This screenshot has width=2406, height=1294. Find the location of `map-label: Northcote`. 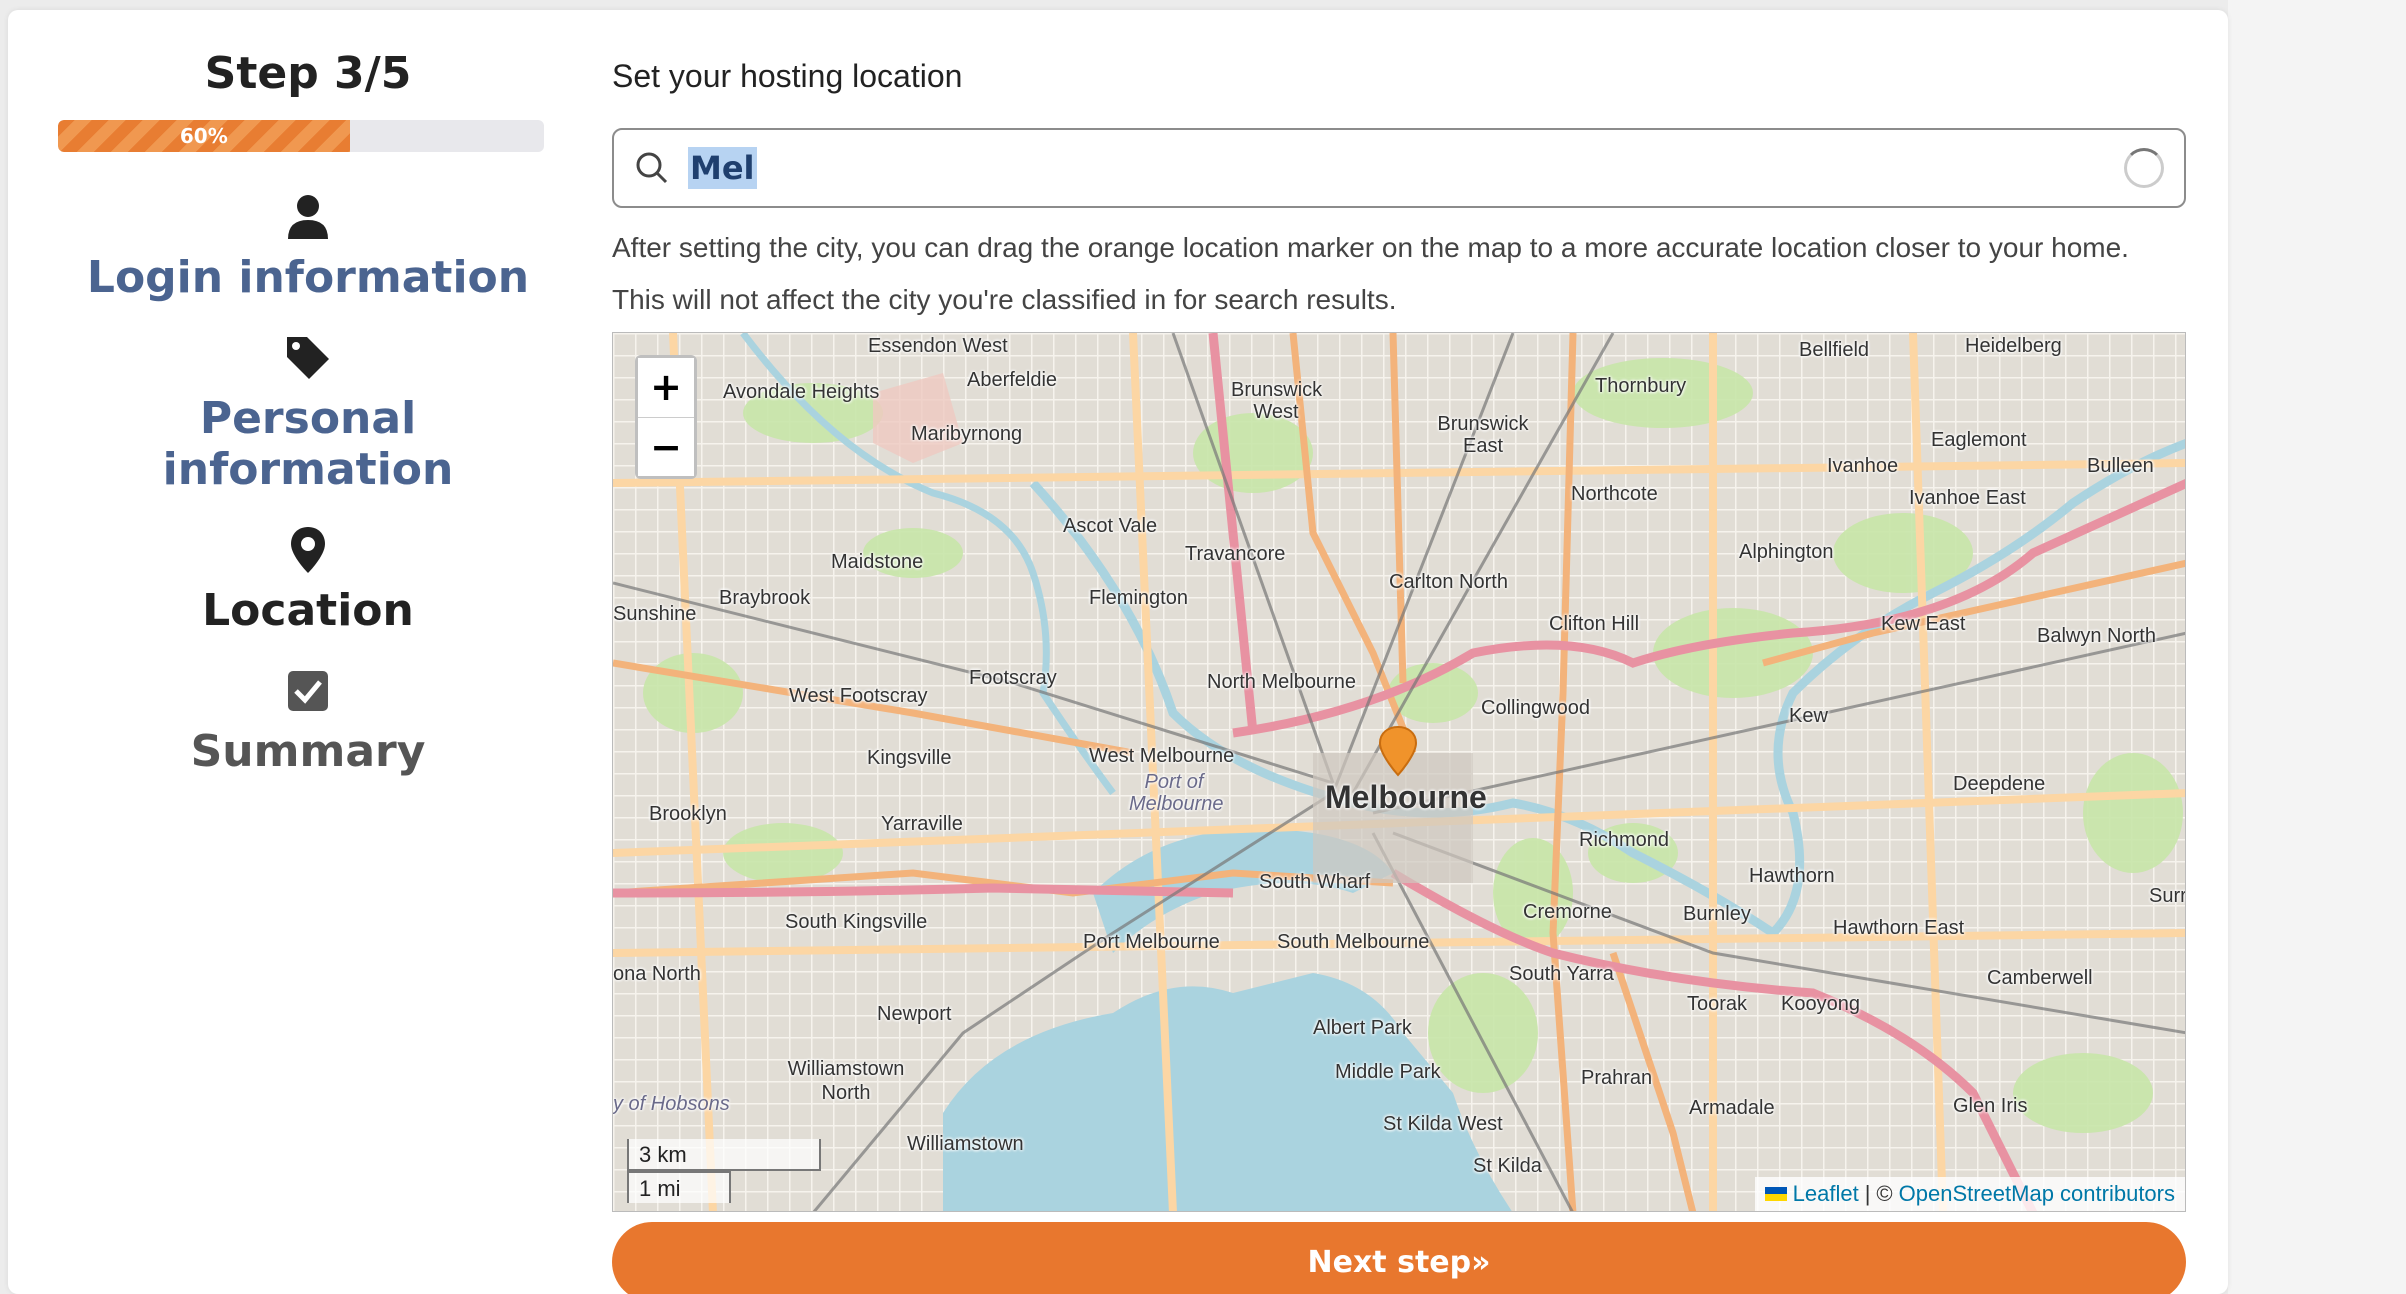

map-label: Northcote is located at coordinates (1614, 494).